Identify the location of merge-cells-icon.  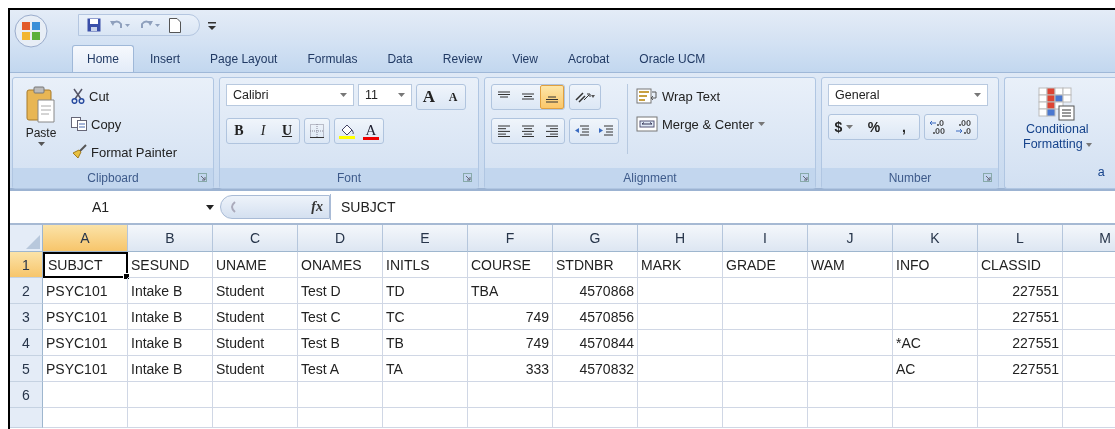
(647, 124).